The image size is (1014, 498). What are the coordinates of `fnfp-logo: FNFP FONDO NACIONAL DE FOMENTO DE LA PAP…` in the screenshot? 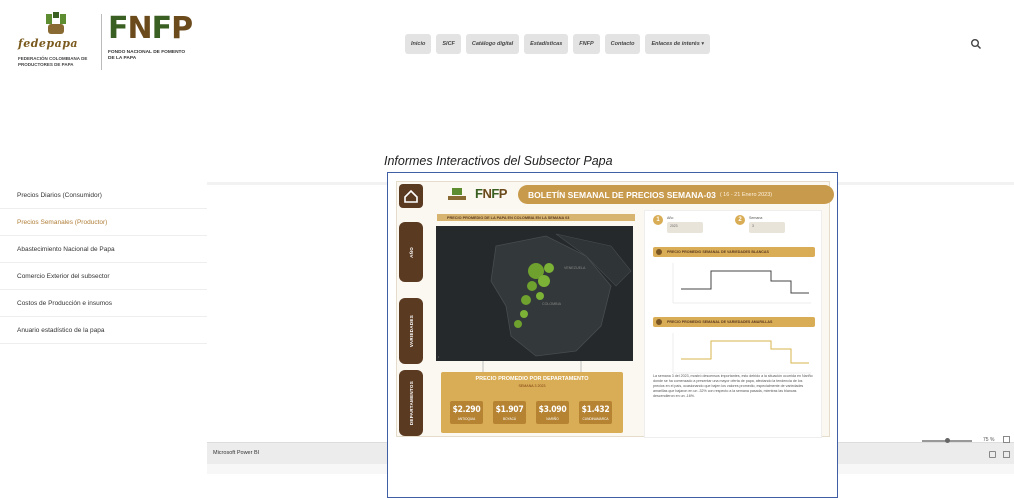 It's located at (150, 44).